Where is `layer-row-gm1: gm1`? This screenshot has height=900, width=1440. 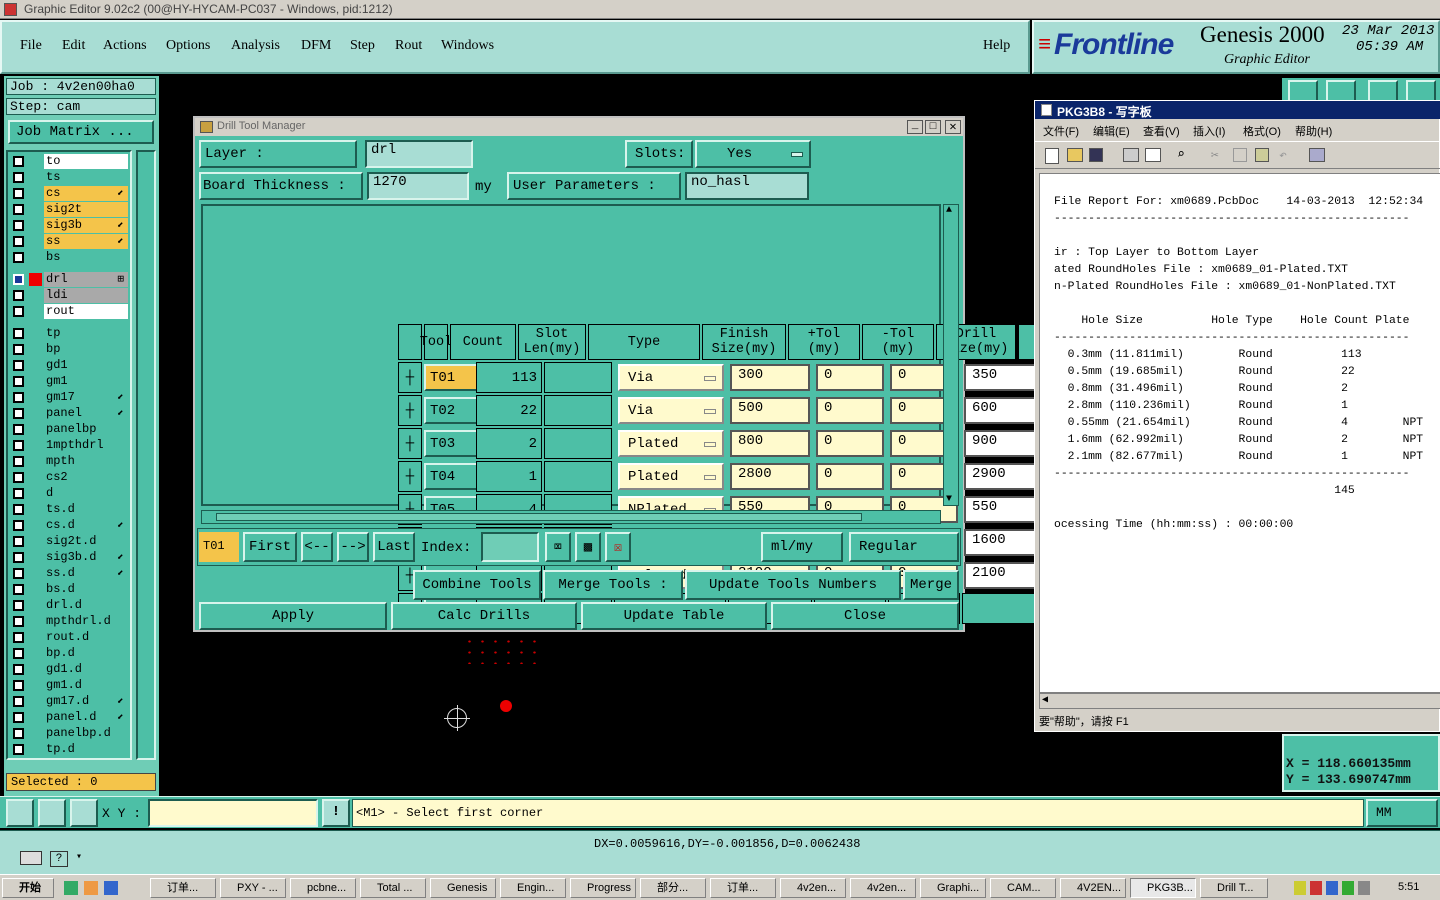 layer-row-gm1: gm1 is located at coordinates (69, 381).